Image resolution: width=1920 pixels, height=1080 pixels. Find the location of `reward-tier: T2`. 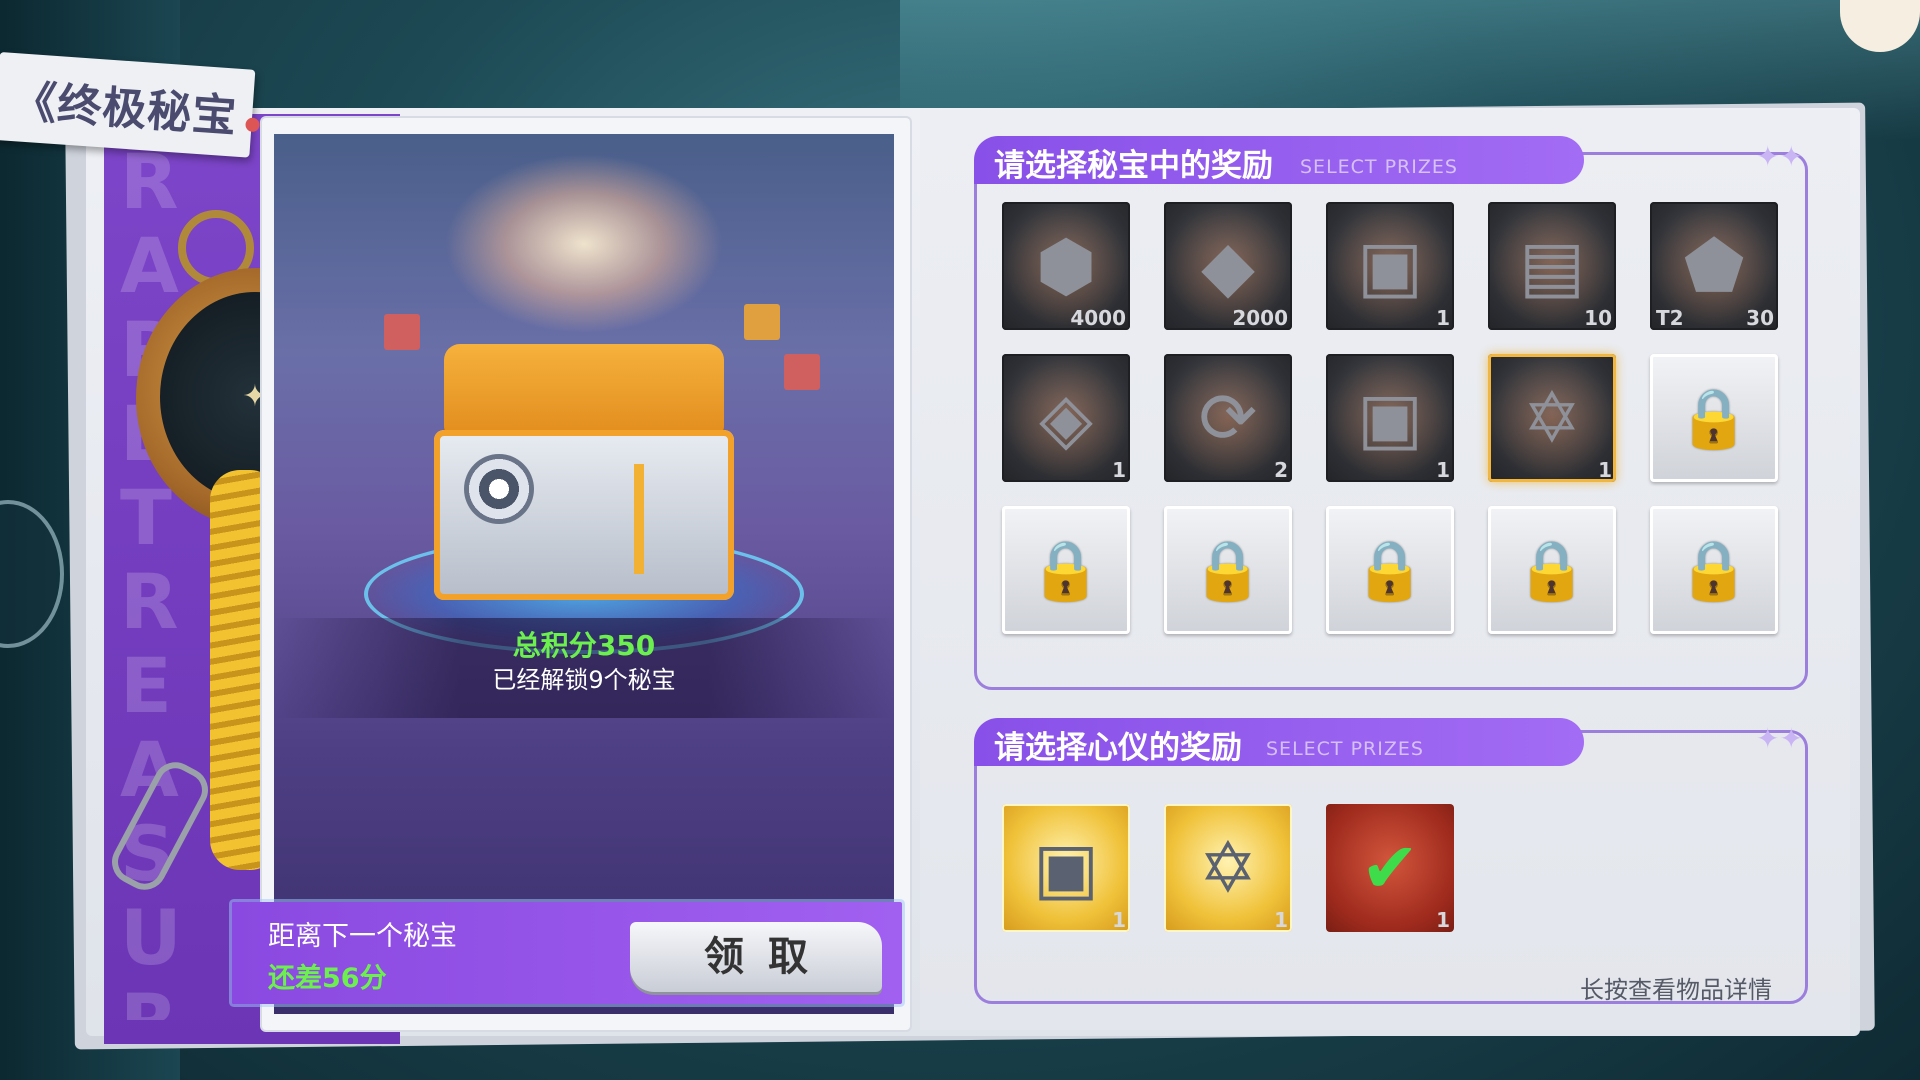

reward-tier: T2 is located at coordinates (1670, 318).